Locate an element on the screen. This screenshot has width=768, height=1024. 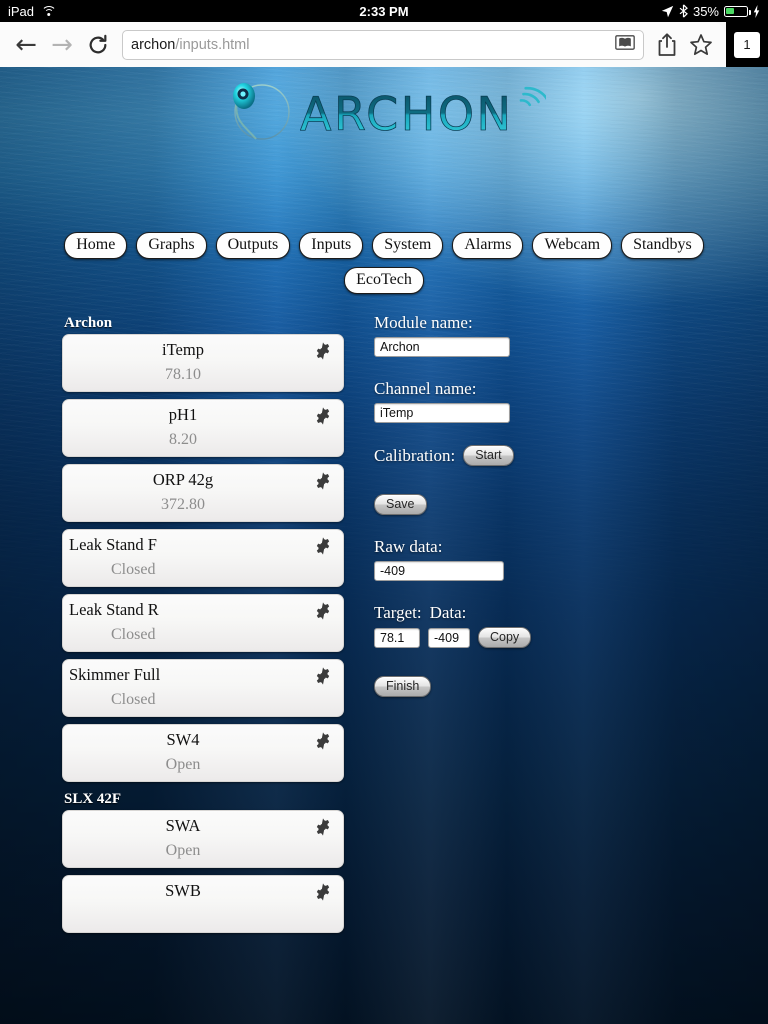
status-bar-clock: 2:33 PM is located at coordinates (384, 11).